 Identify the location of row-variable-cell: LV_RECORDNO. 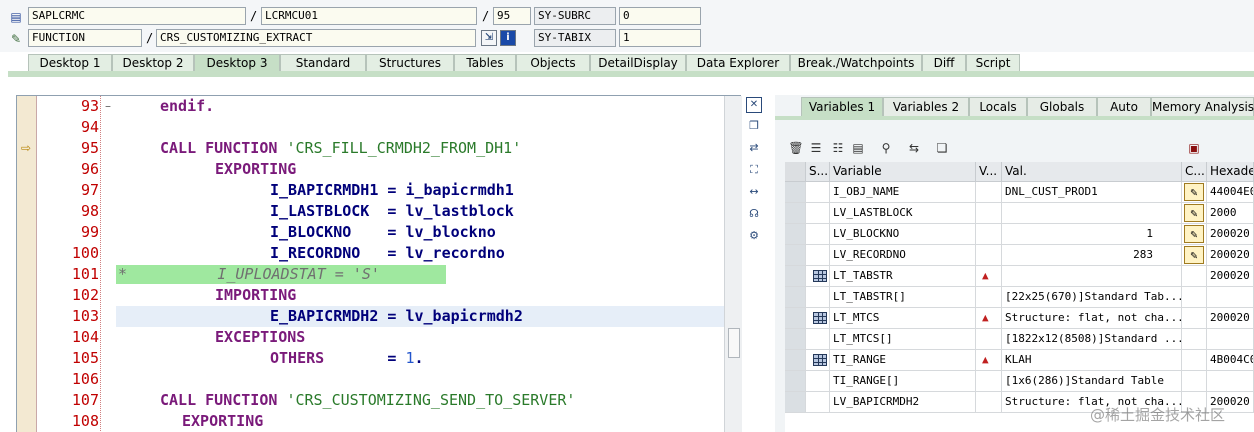
(903, 255).